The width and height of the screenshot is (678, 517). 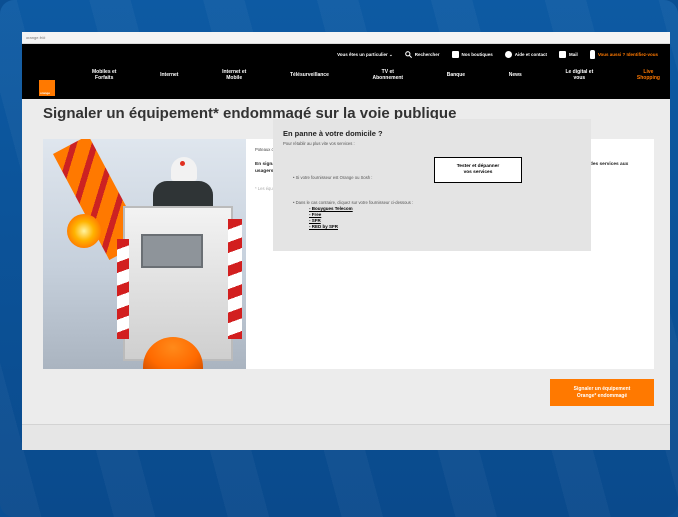 What do you see at coordinates (346, 437) in the screenshot?
I see `footer-strip` at bounding box center [346, 437].